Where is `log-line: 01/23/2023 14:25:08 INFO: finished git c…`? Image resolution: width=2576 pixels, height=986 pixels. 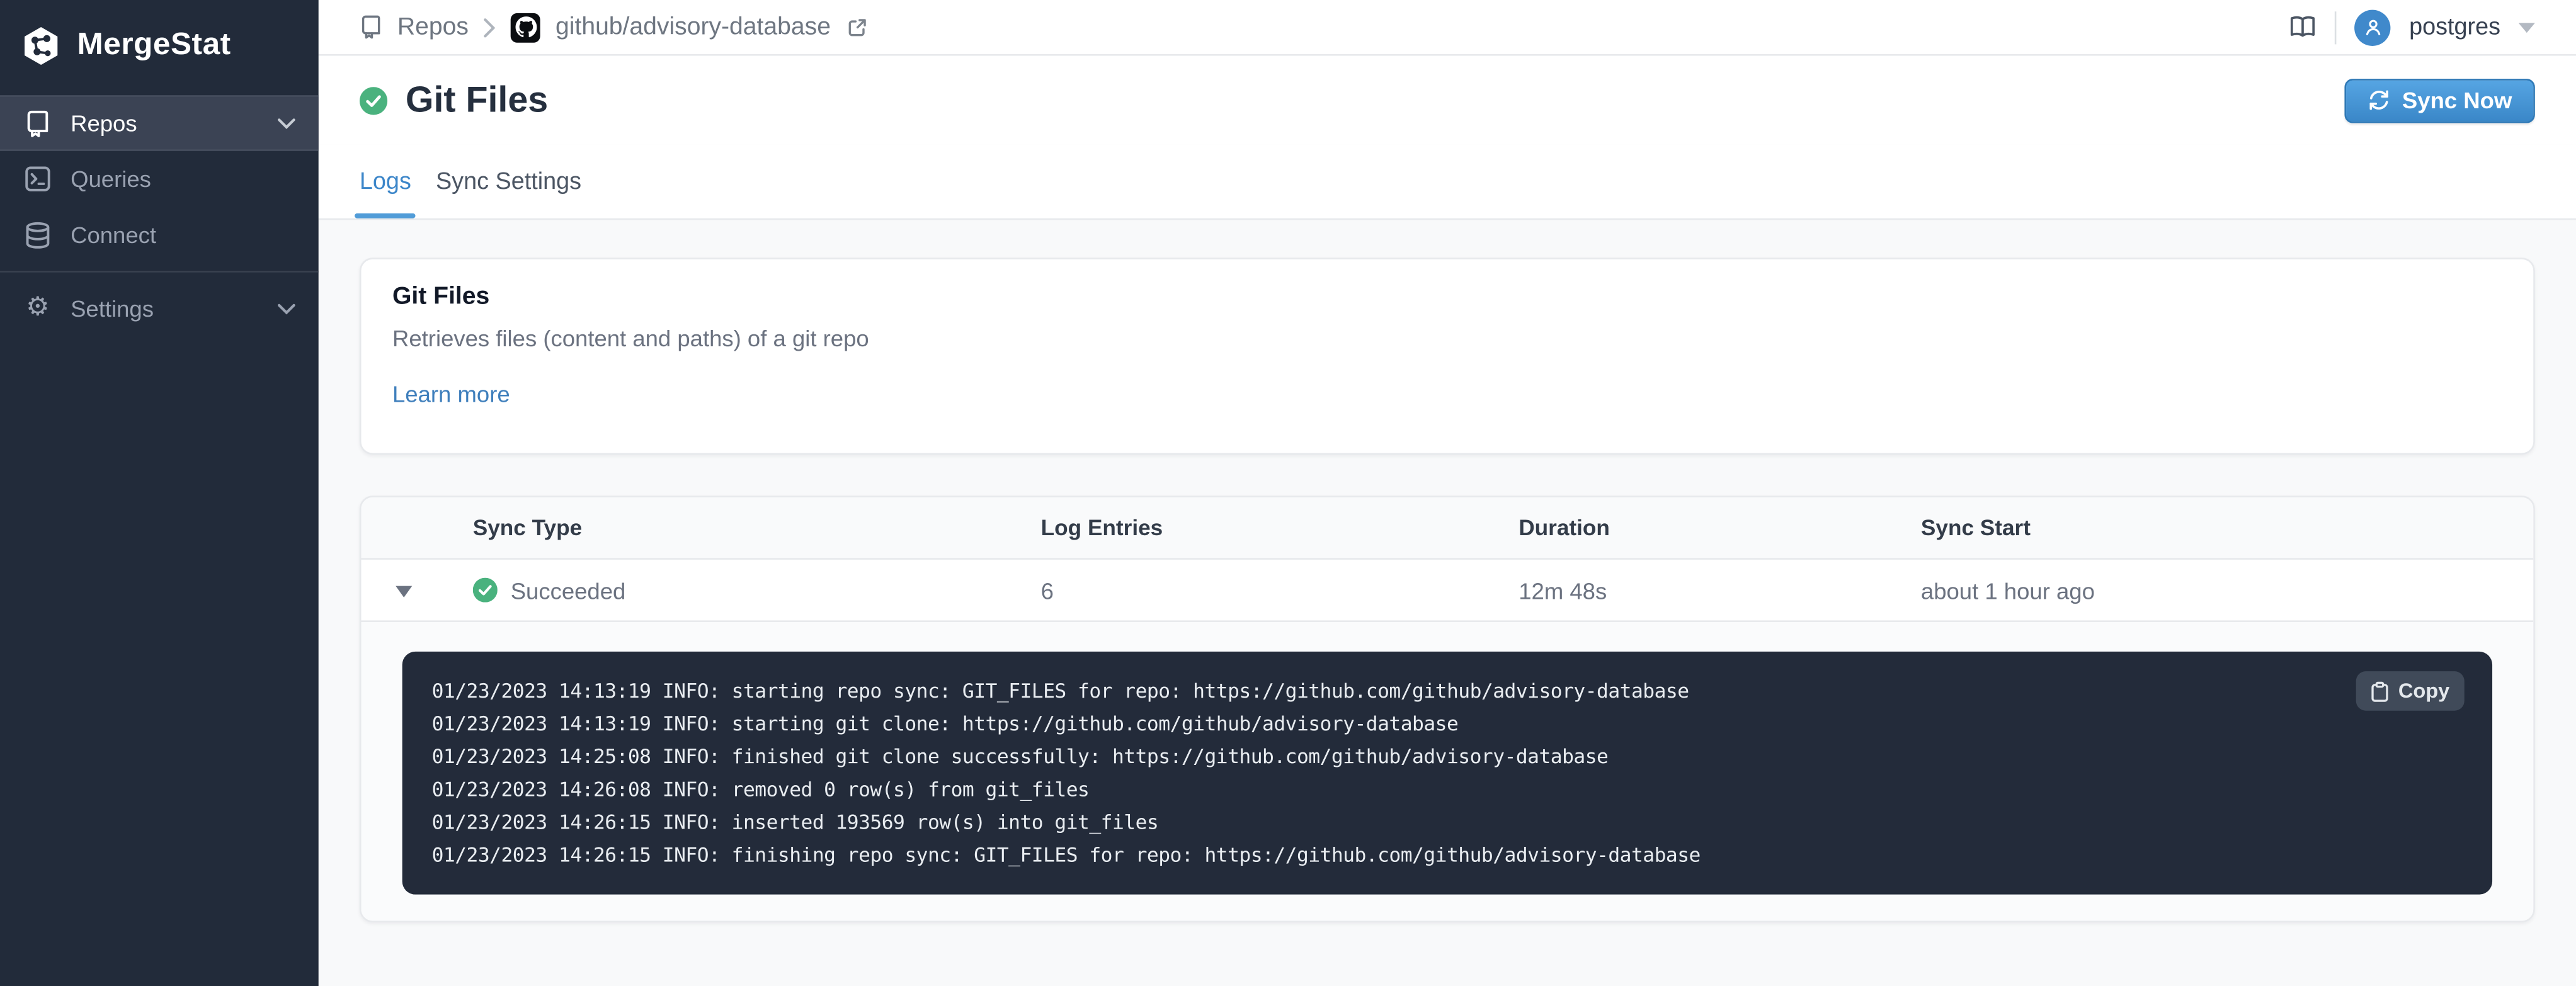 log-line: 01/23/2023 14:25:08 INFO: finished git c… is located at coordinates (1020, 756).